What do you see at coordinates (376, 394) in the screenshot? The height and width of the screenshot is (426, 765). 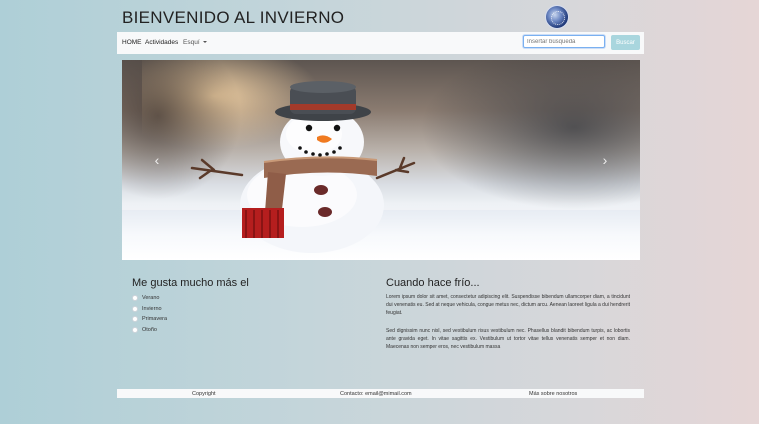 I see `footer-contact: Contacto: email@mimail.com` at bounding box center [376, 394].